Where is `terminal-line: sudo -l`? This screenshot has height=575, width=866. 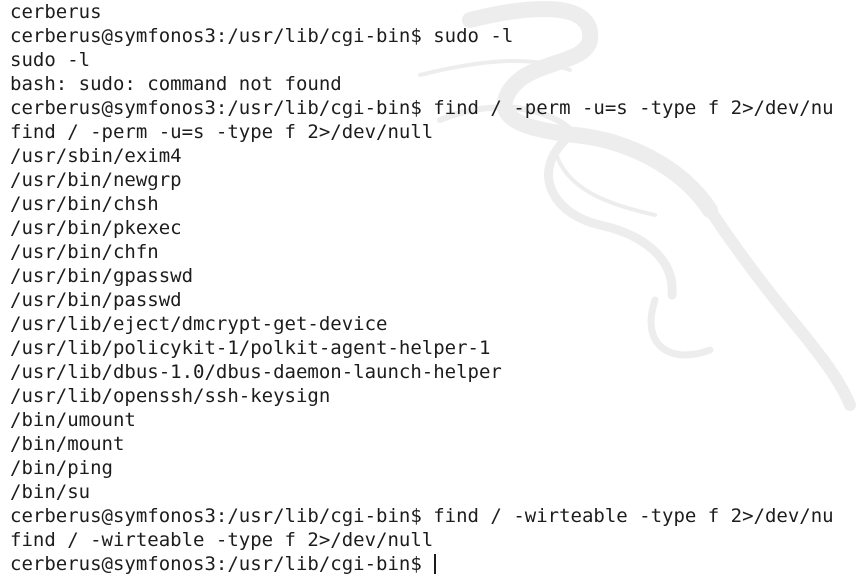 terminal-line: sudo -l is located at coordinates (50, 60).